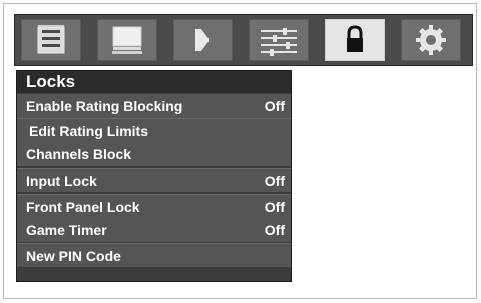 This screenshot has width=481, height=303. What do you see at coordinates (104, 106) in the screenshot?
I see `menu-item-label: Enable Rating Blocking` at bounding box center [104, 106].